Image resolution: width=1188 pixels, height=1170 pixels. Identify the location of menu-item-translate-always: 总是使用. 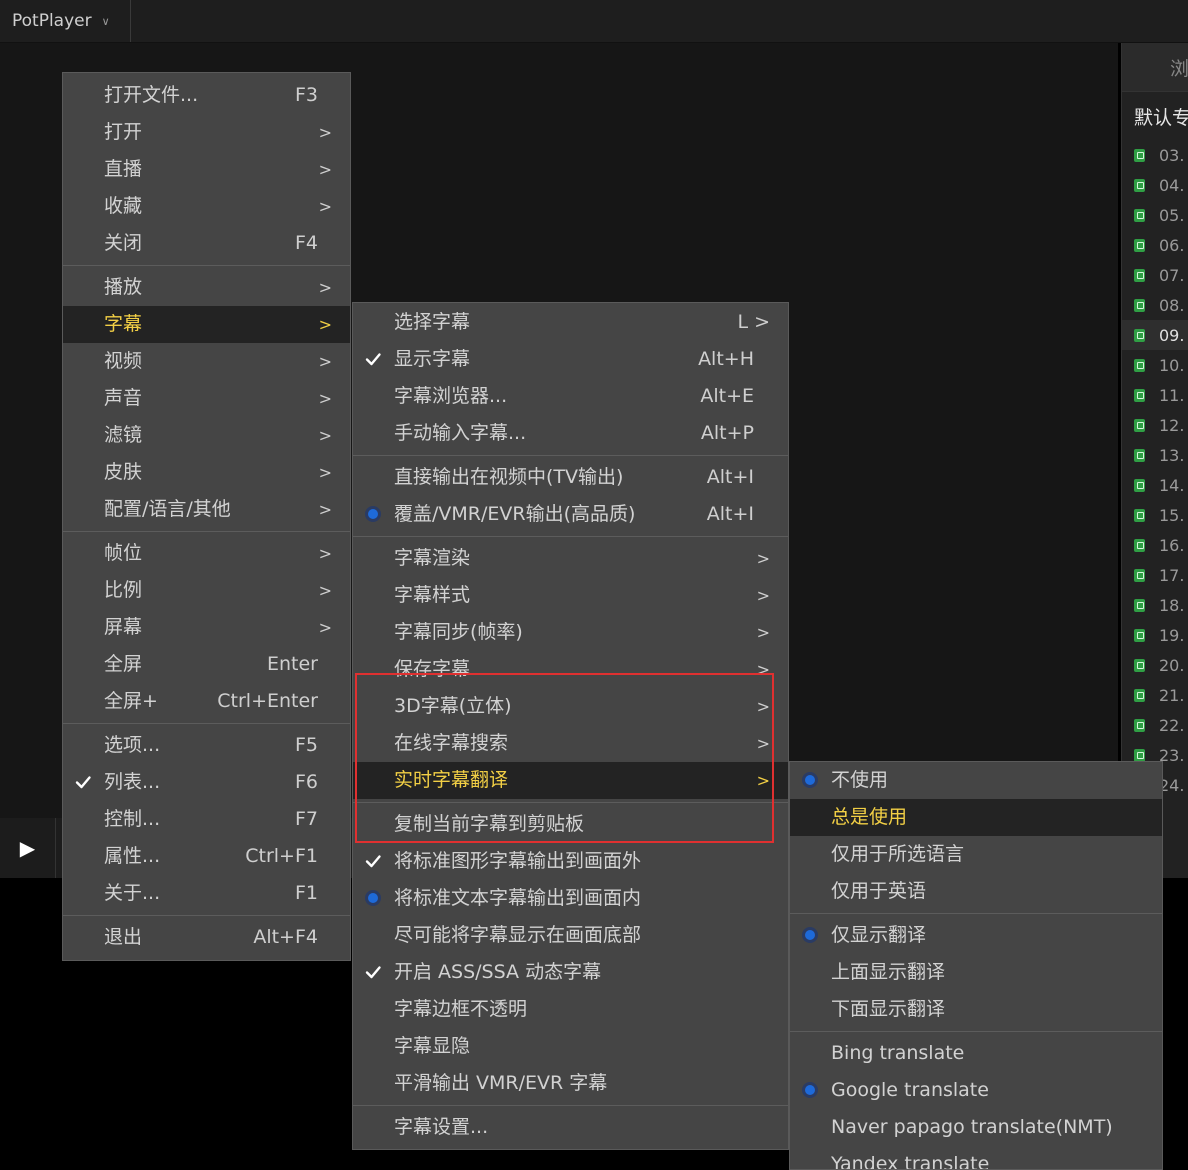
(976, 817).